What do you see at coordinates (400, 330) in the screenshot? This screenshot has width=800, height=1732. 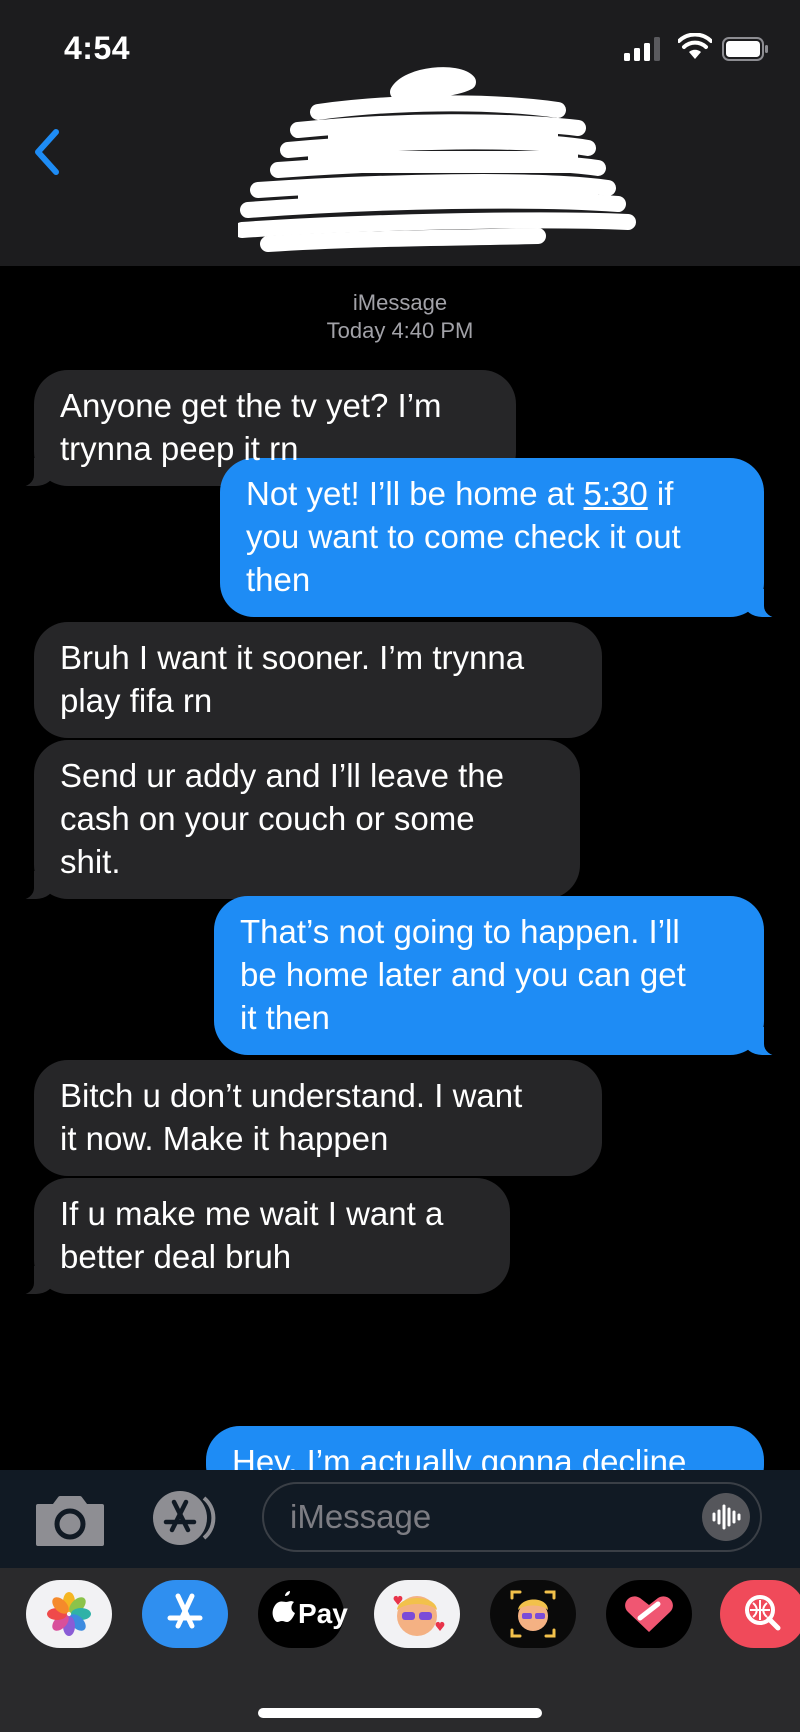 I see `thread-timestamp: Today 4:40 PM` at bounding box center [400, 330].